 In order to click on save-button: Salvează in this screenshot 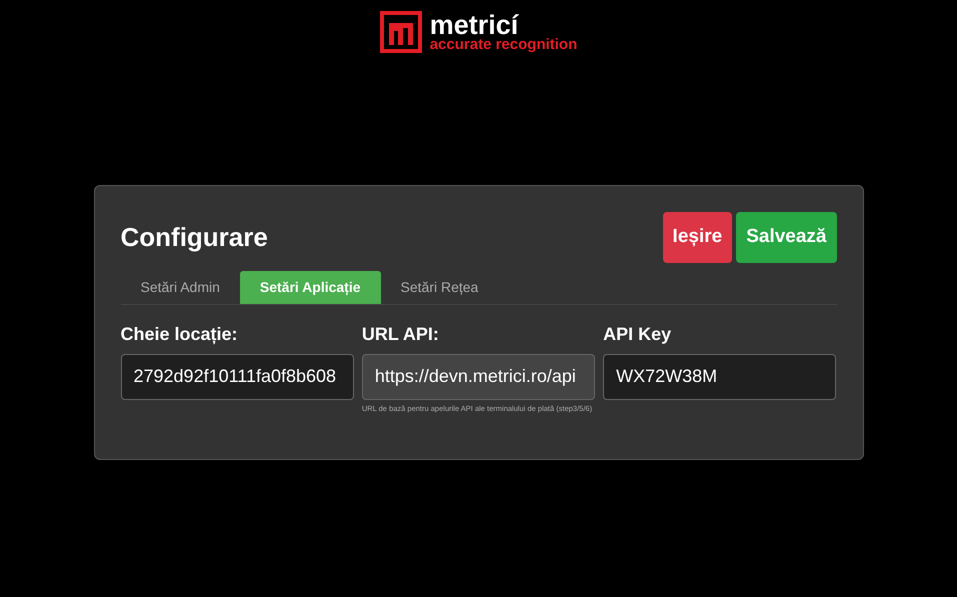, I will do `click(786, 237)`.